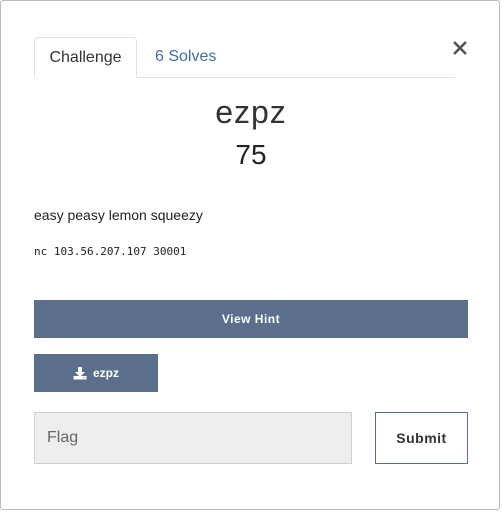 Image resolution: width=502 pixels, height=512 pixels. I want to click on tab-challenge: Challenge, so click(85, 57).